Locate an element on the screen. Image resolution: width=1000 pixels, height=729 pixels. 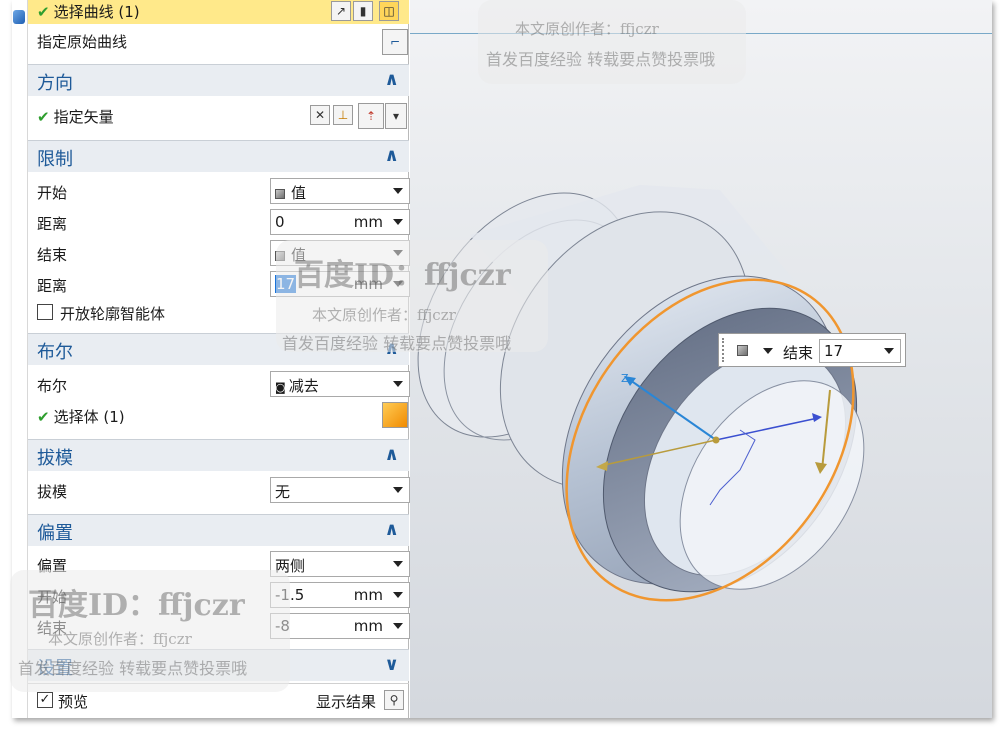
magnifier-icon: ⚲ is located at coordinates (394, 700).